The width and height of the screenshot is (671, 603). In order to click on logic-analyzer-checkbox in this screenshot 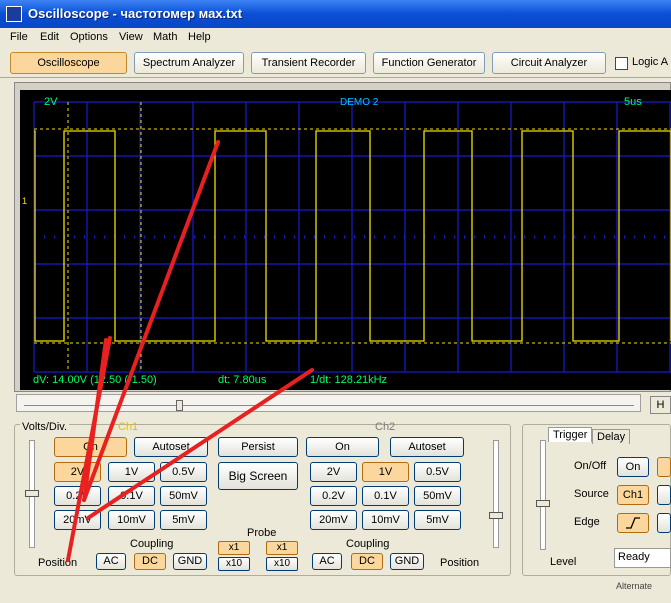, I will do `click(621, 63)`.